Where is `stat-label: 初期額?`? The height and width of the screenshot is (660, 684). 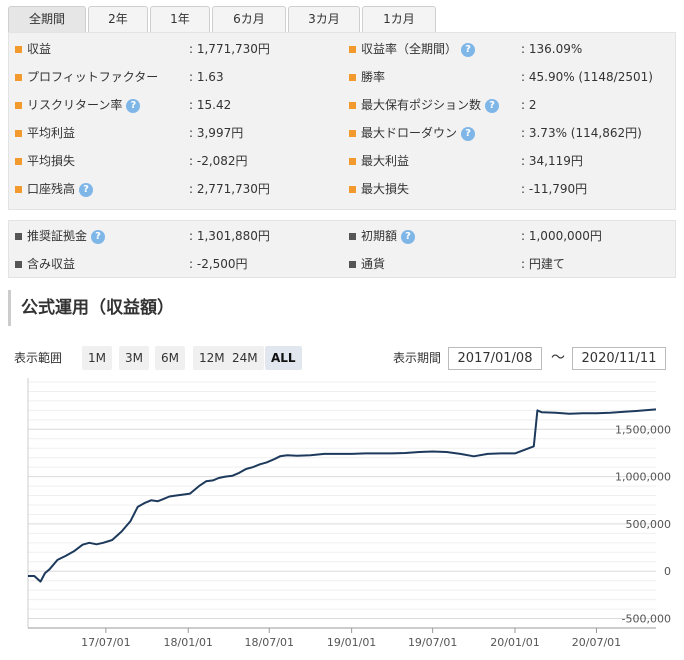 stat-label: 初期額? is located at coordinates (388, 236).